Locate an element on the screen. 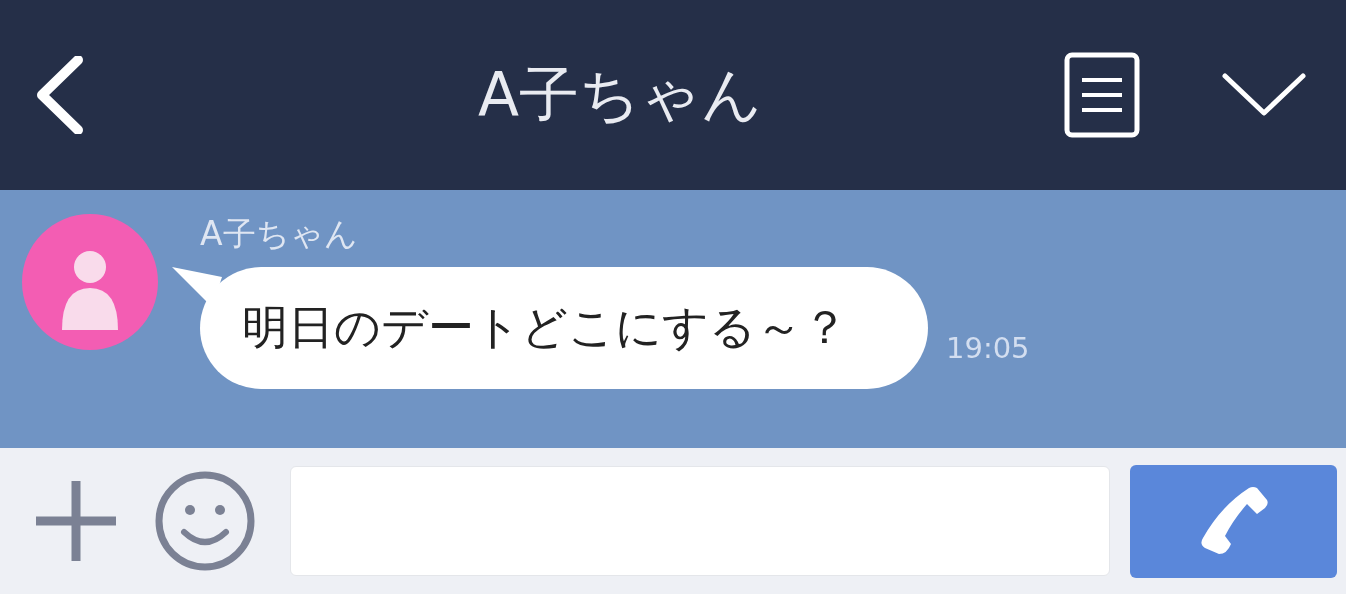 Image resolution: width=1346 pixels, height=594 pixels. message-bubble: 明日のデートどこにする～？ is located at coordinates (564, 328).